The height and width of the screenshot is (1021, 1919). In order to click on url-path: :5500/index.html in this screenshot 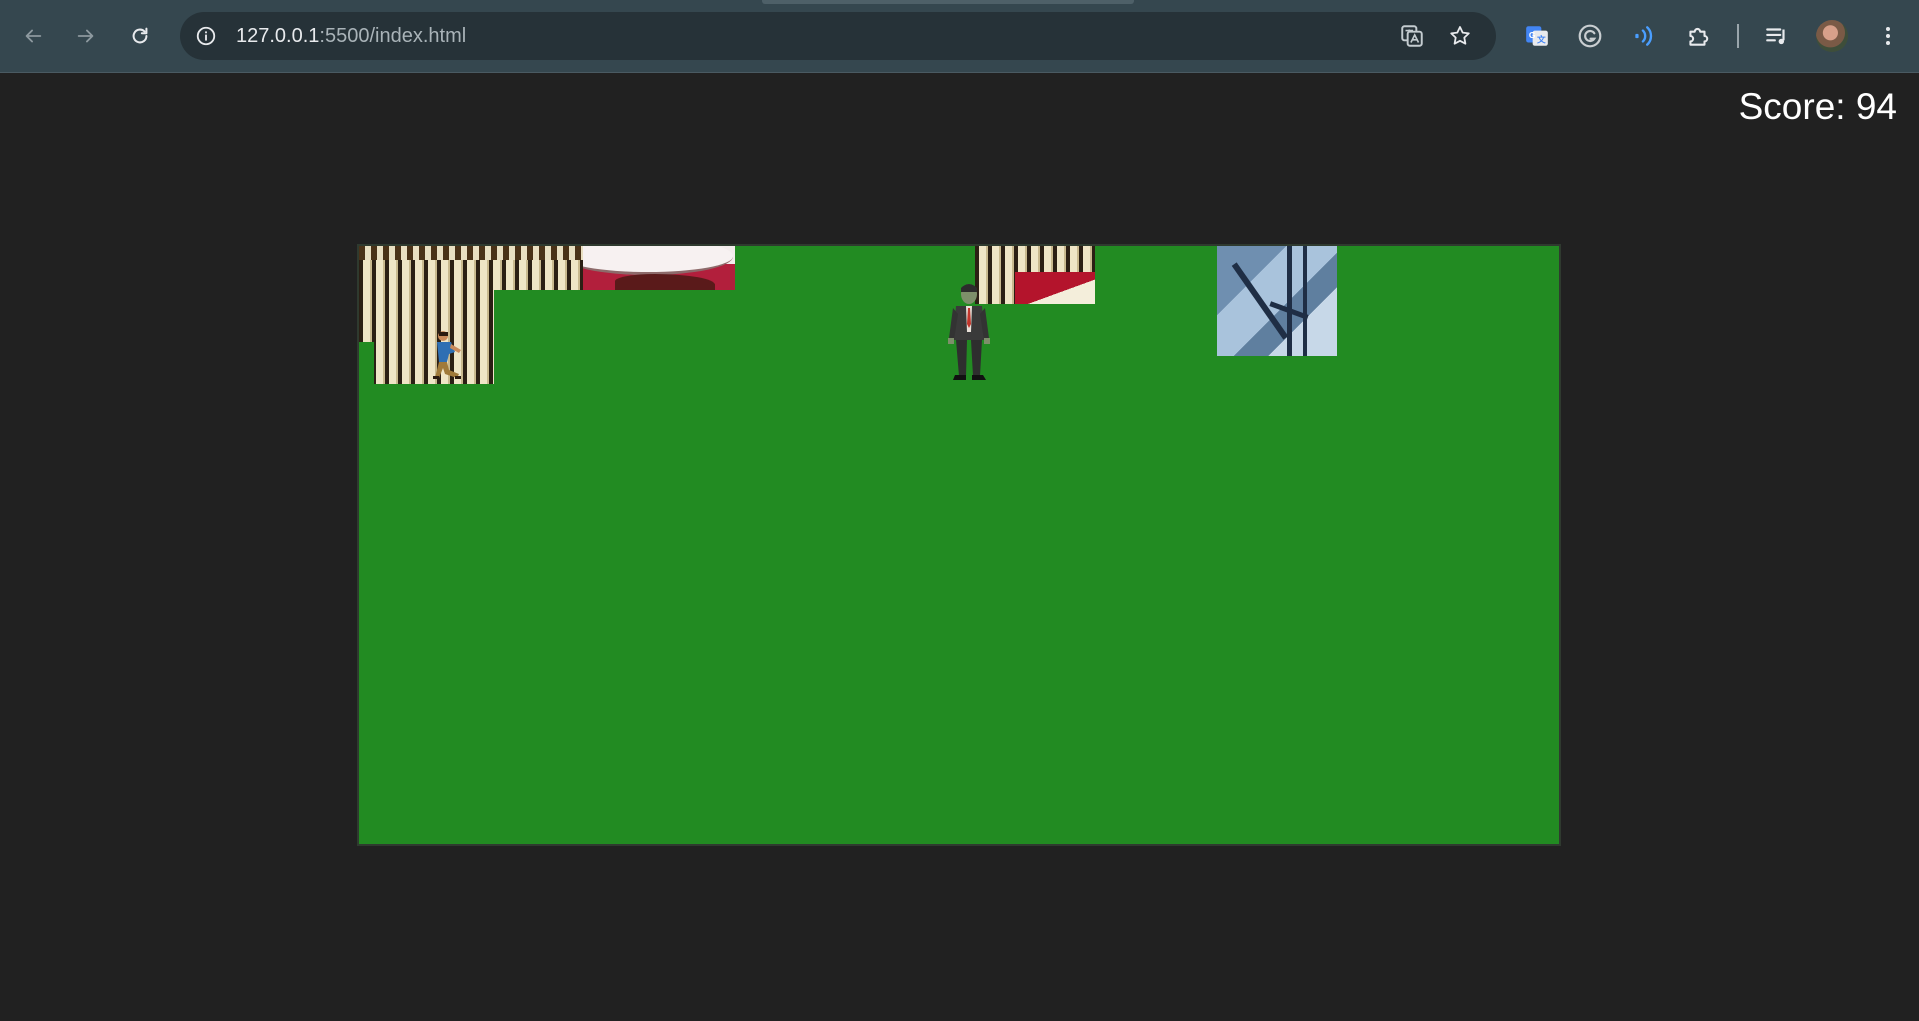, I will do `click(393, 36)`.